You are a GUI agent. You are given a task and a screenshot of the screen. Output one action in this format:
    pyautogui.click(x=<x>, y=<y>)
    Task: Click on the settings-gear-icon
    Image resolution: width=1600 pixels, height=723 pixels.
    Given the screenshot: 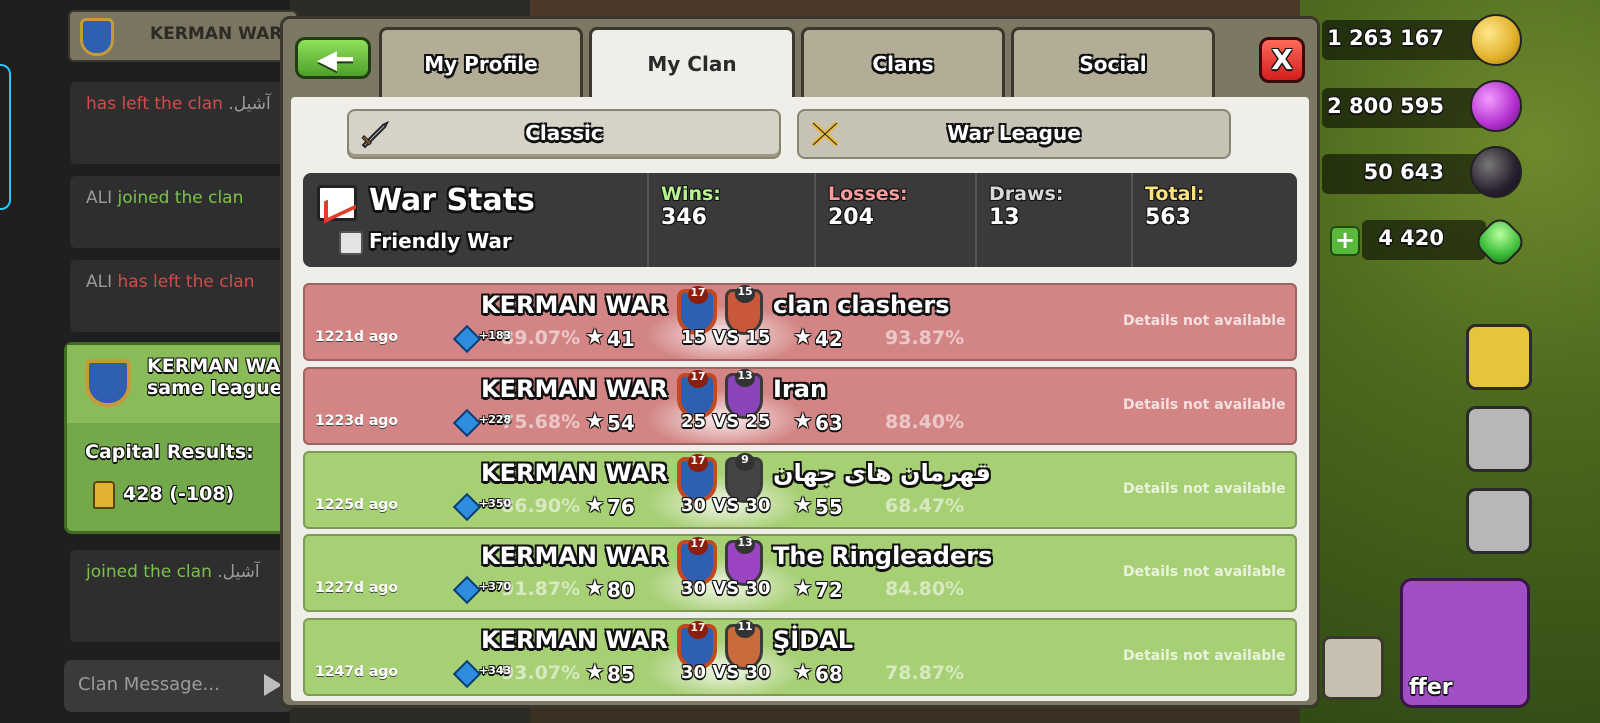 What is the action you would take?
    pyautogui.click(x=1499, y=521)
    